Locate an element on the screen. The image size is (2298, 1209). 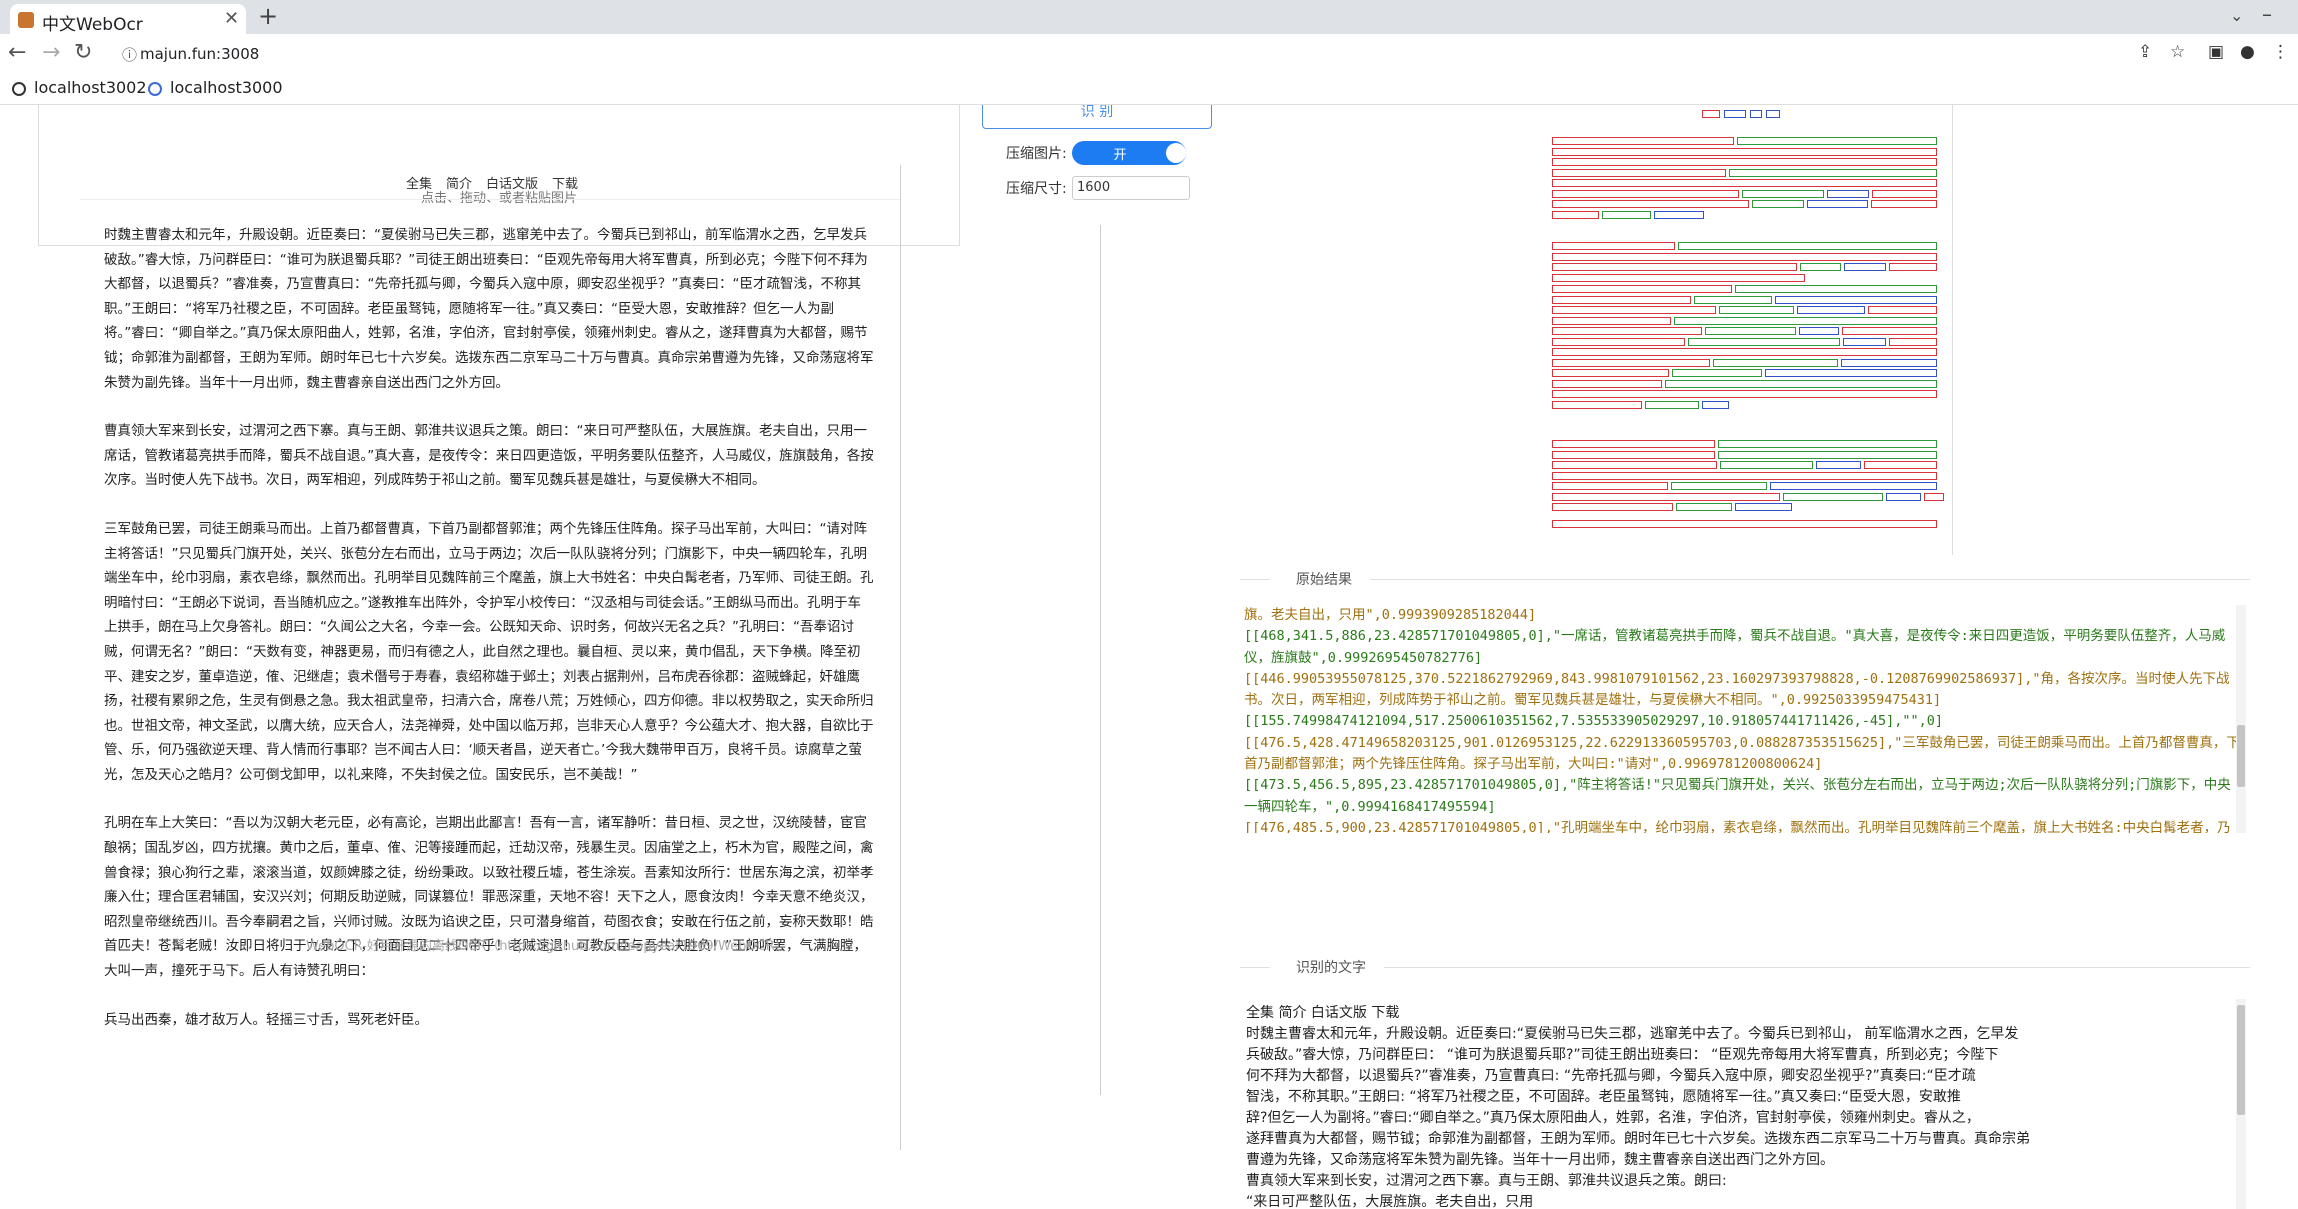
doc-tab-intro: 简介 is located at coordinates (459, 184).